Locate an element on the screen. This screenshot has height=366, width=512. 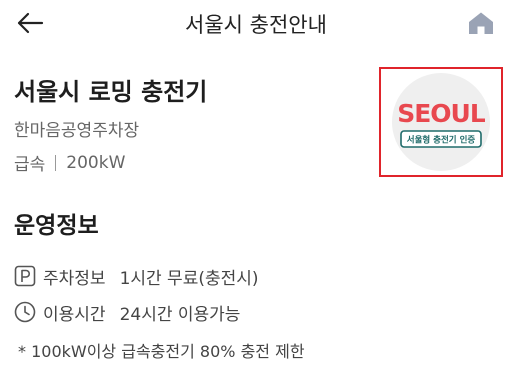
charging-limit-note: * 100kW이상 급속충전기 80% 충전 제한 is located at coordinates (161, 351).